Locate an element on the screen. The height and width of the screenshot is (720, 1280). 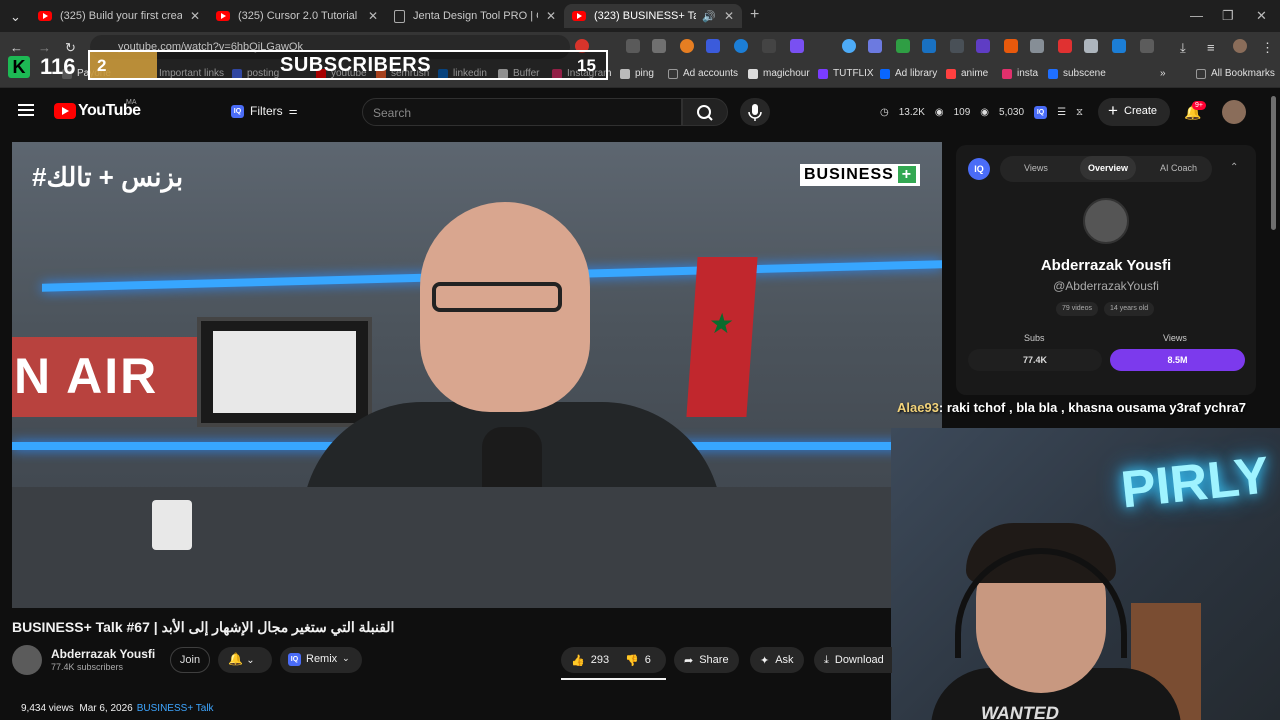
stat-total: 5,030 is located at coordinates (1012, 112).